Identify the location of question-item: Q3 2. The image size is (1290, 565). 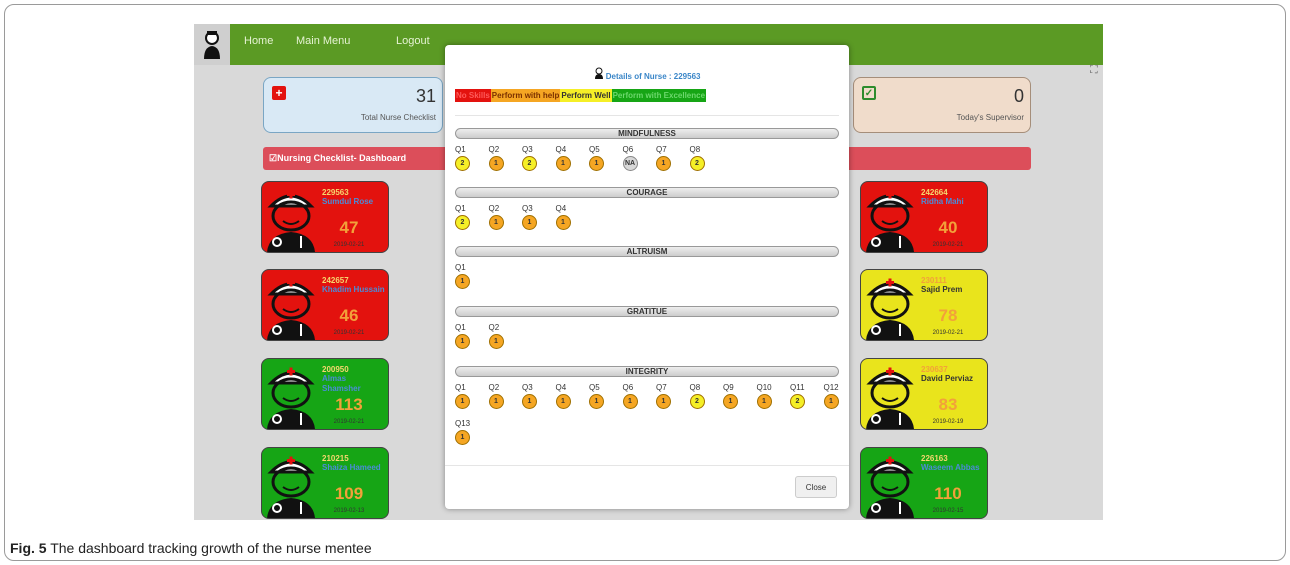
(532, 158).